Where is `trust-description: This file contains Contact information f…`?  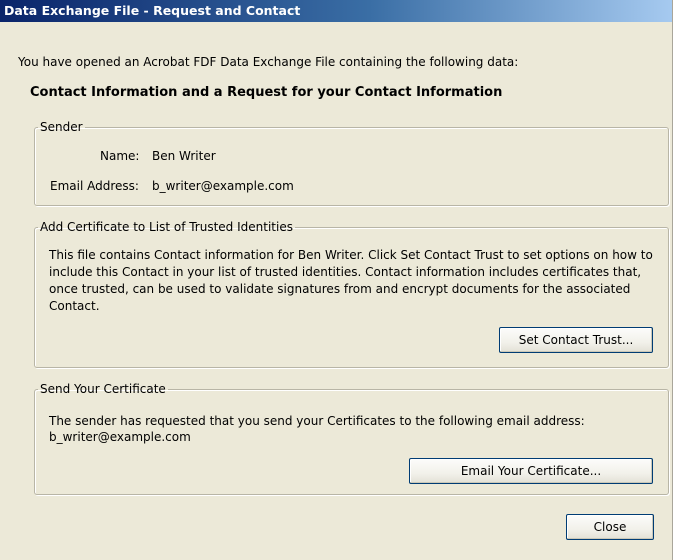 trust-description: This file contains Contact information f… is located at coordinates (351, 280).